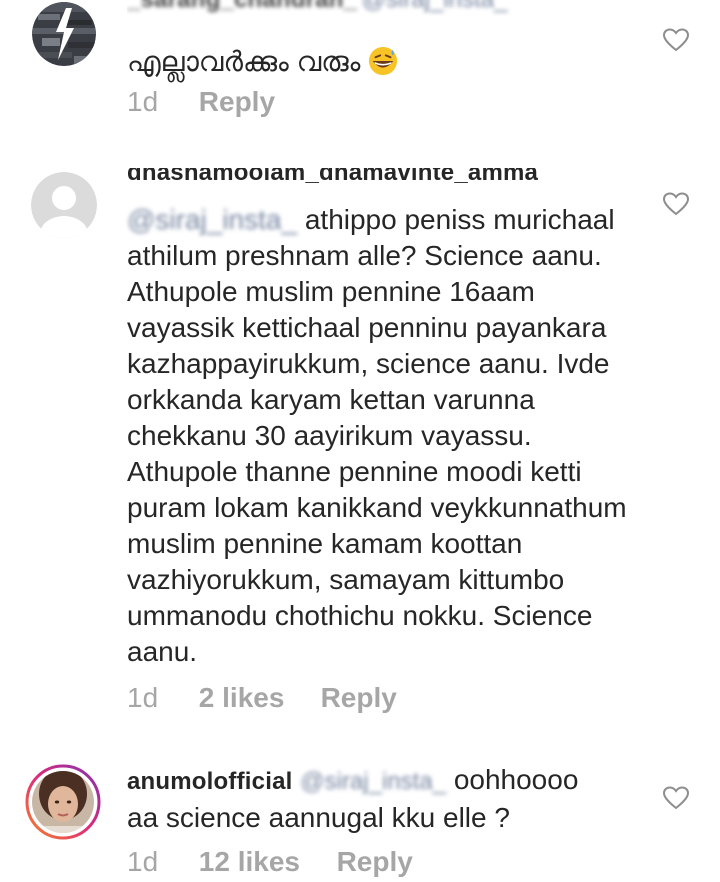  I want to click on default-avatar-icon, so click(64, 205).